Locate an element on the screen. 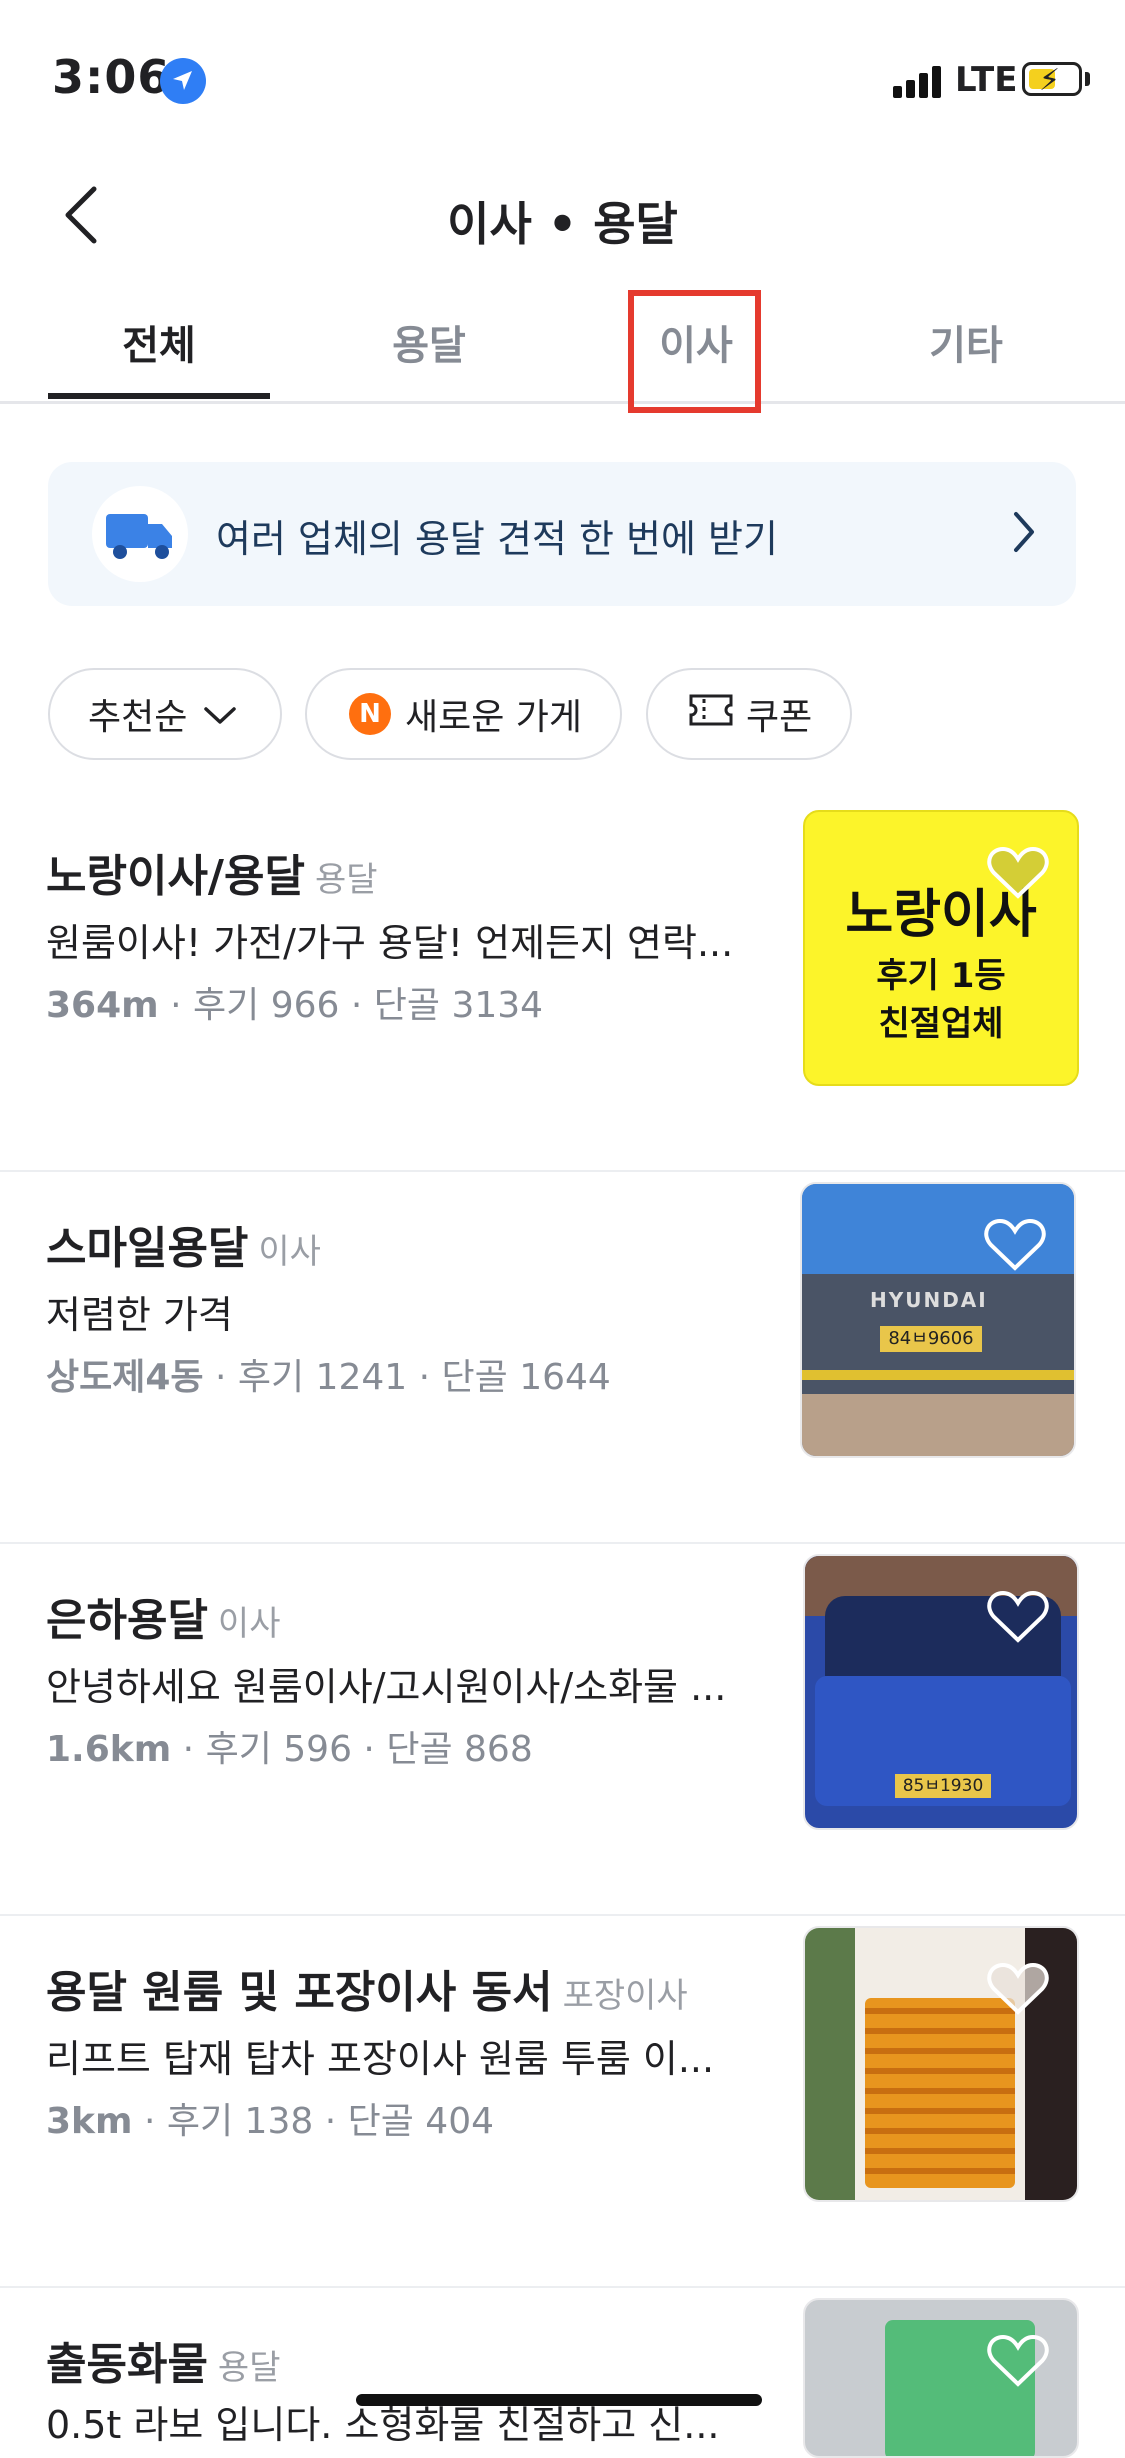 This screenshot has width=1125, height=2458. quote-request-banner: 여러 업체의 용달 견적 한 번에 받기 is located at coordinates (562, 534).